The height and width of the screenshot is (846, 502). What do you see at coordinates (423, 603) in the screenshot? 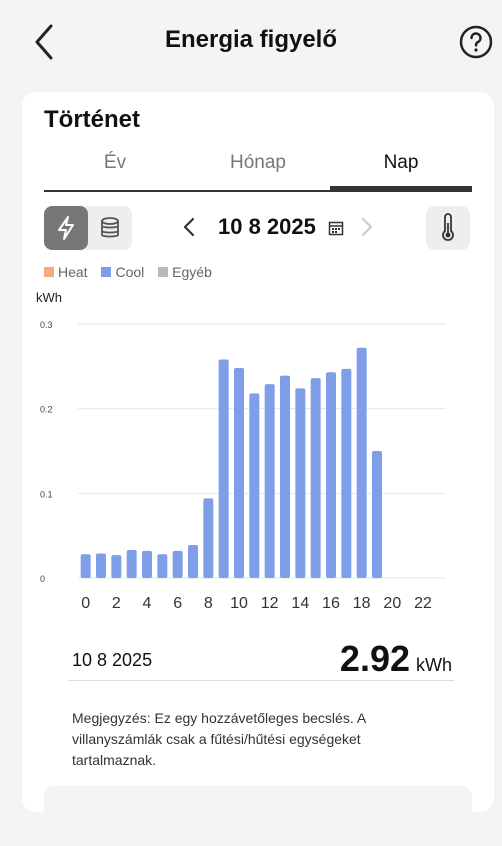
I see `x-tick-label: 22` at bounding box center [423, 603].